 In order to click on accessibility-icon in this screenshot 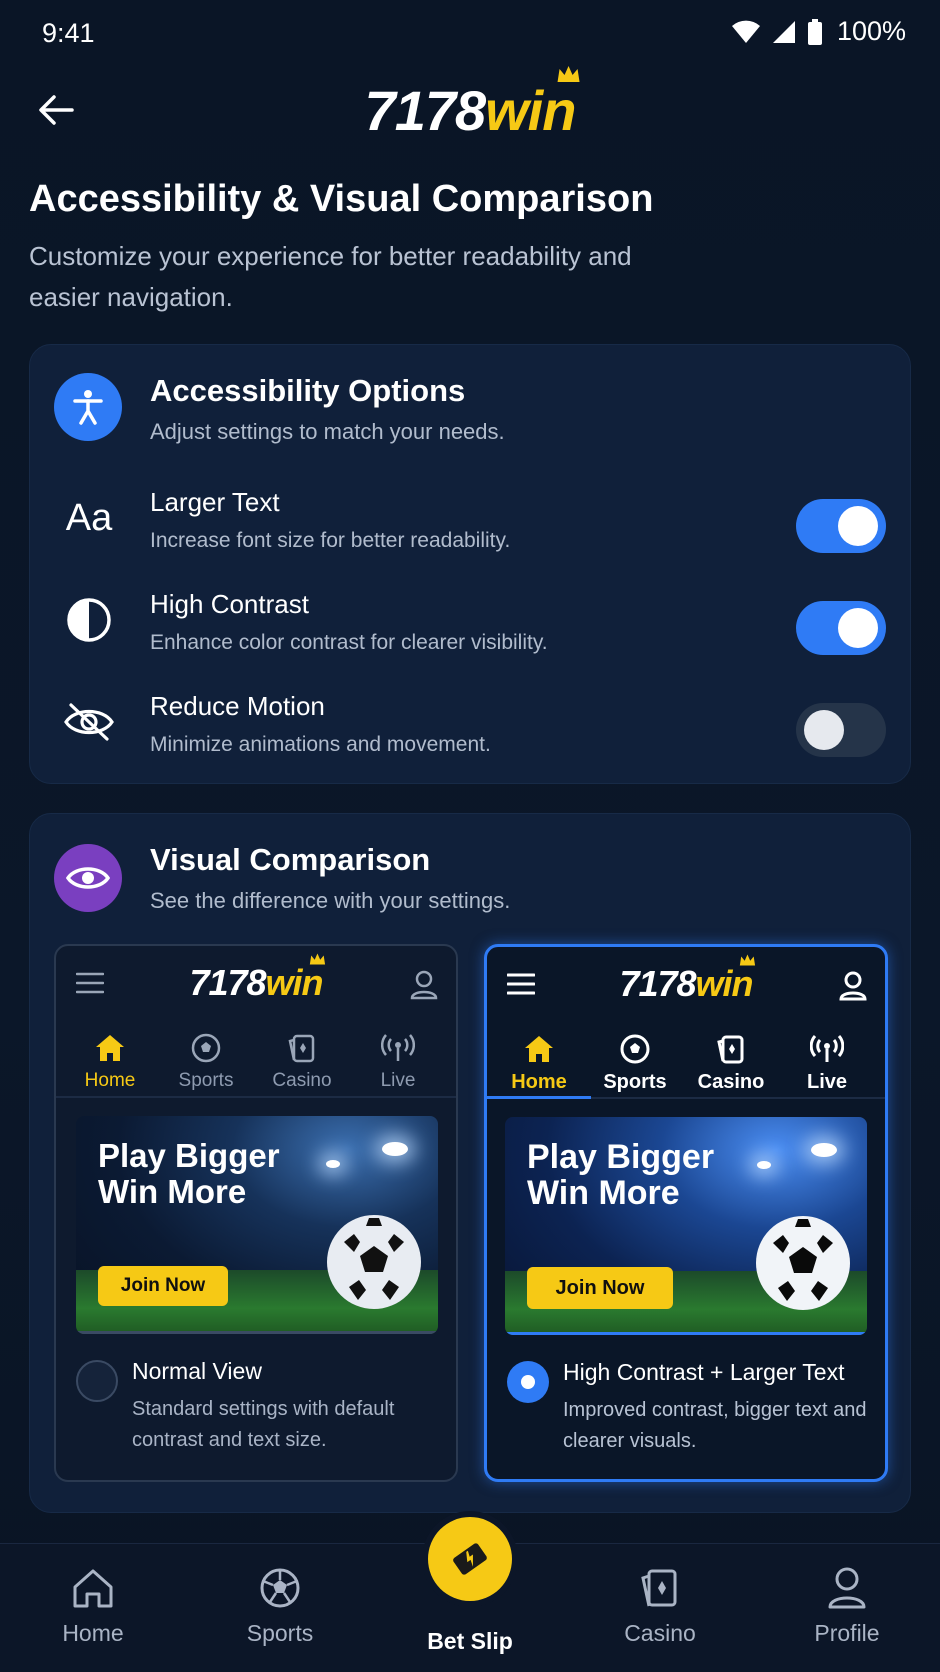, I will do `click(88, 407)`.